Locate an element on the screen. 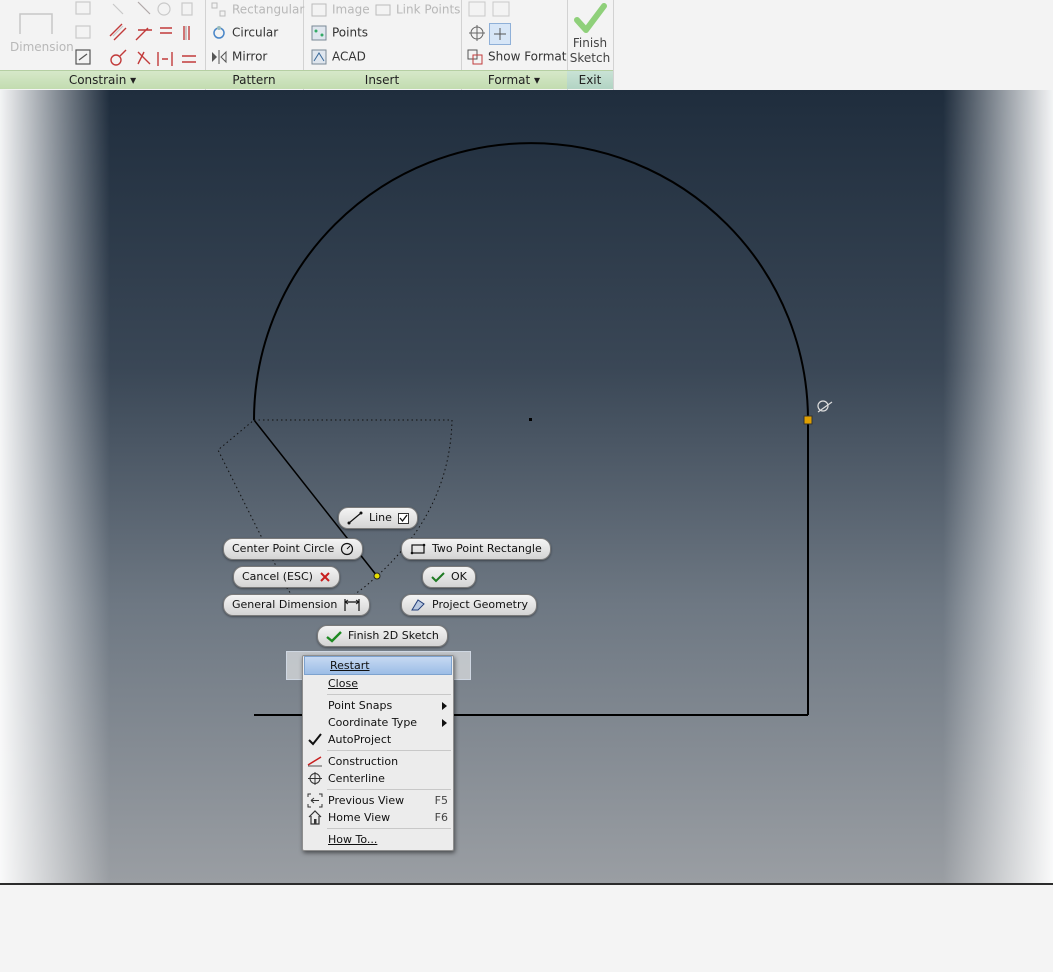  rectangular-pattern-icon is located at coordinates (218, 9).